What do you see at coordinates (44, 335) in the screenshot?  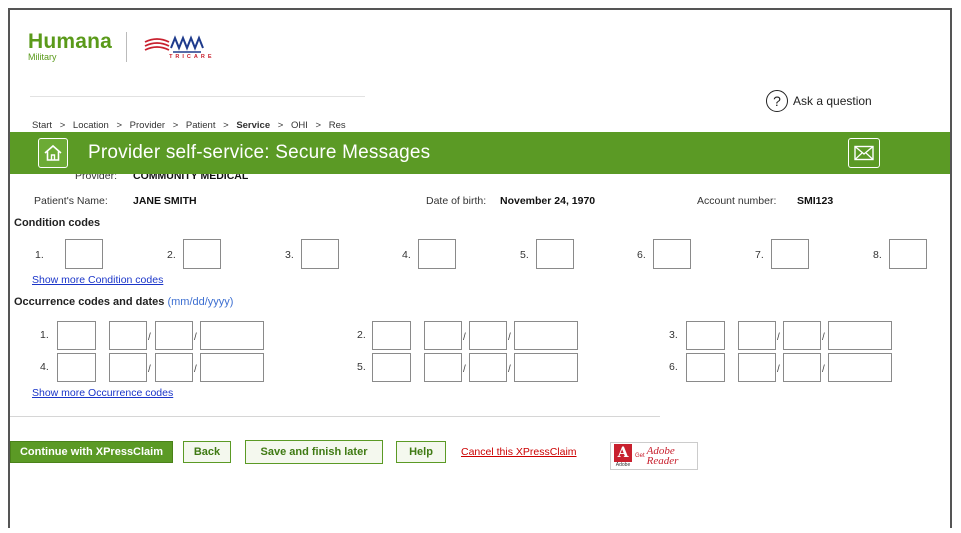 I see `occurrence-number: 1.` at bounding box center [44, 335].